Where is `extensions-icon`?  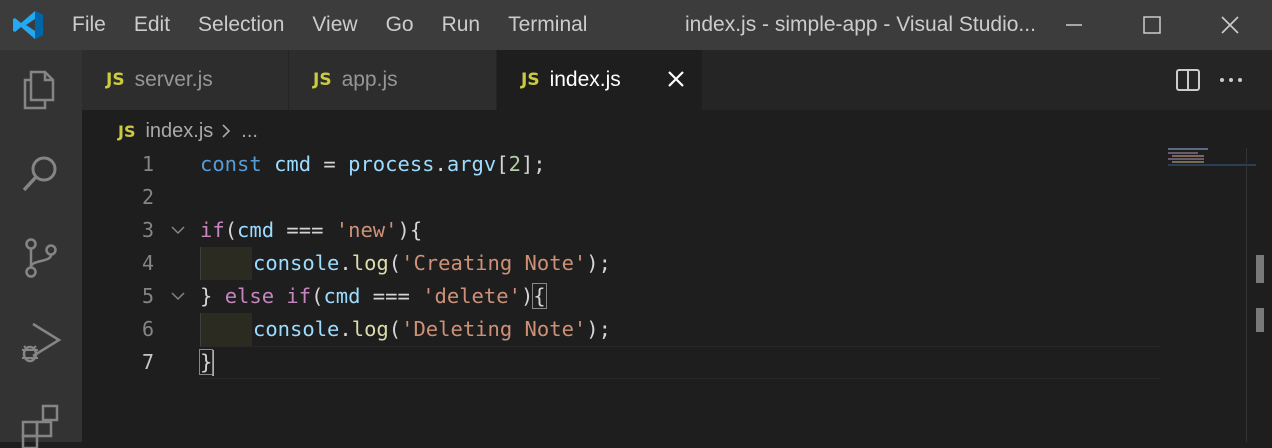 extensions-icon is located at coordinates (41, 424).